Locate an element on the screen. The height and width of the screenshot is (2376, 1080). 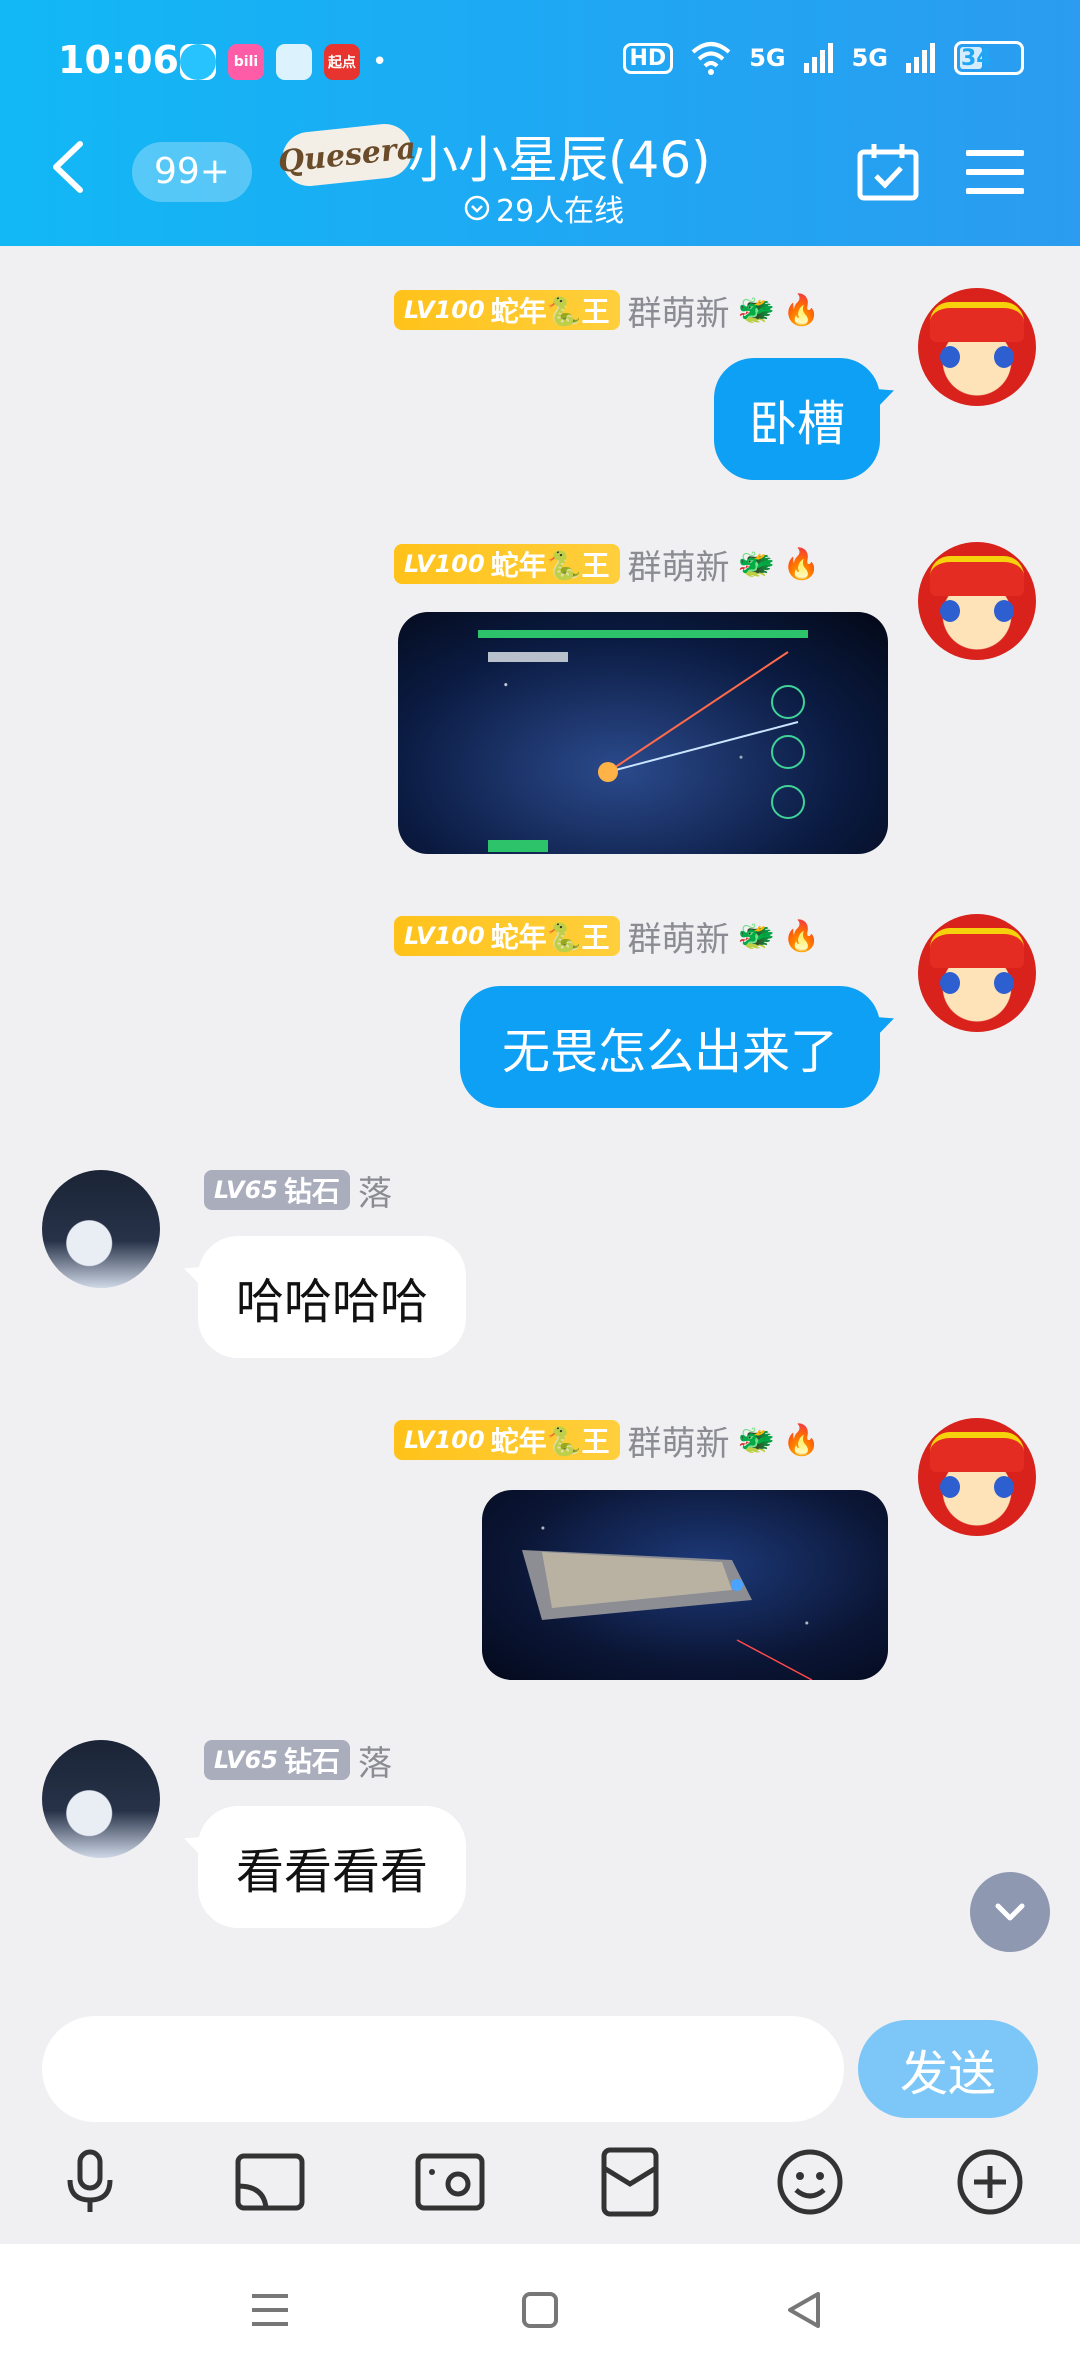
chevron-down-icon is located at coordinates (1010, 1912).